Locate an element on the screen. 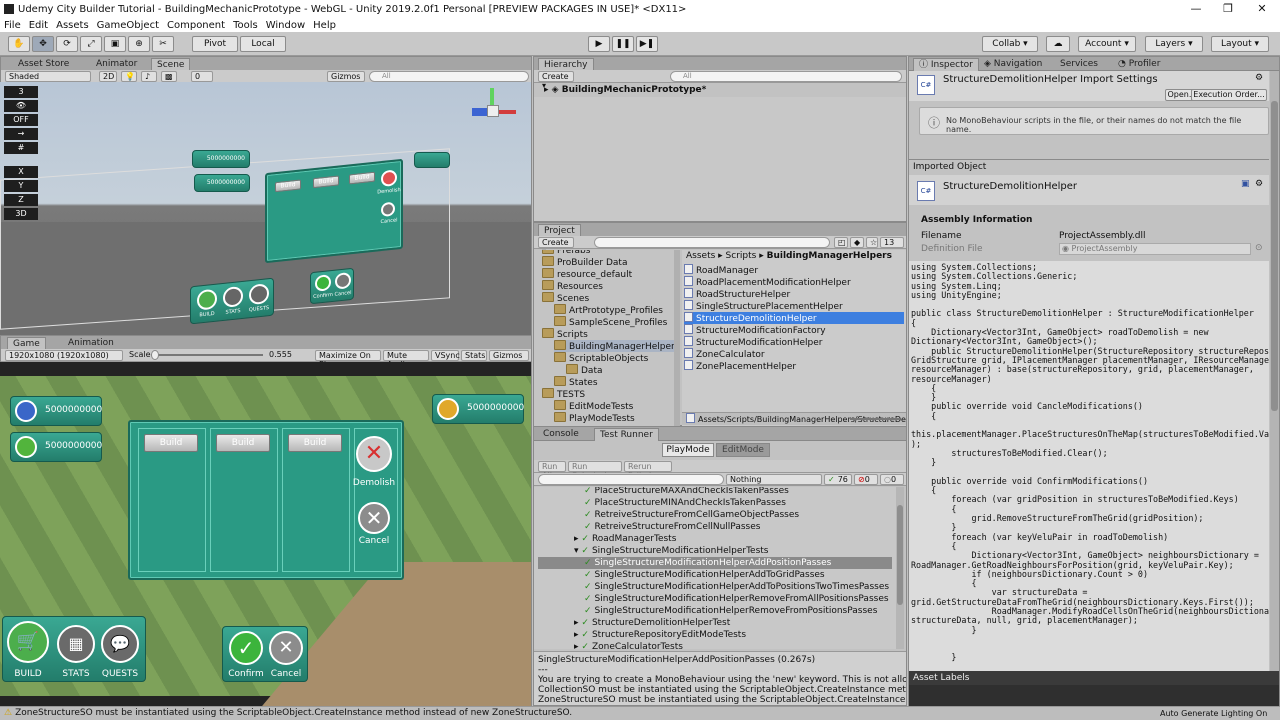 The height and width of the screenshot is (720, 1280). menu-component: Component is located at coordinates (196, 25).